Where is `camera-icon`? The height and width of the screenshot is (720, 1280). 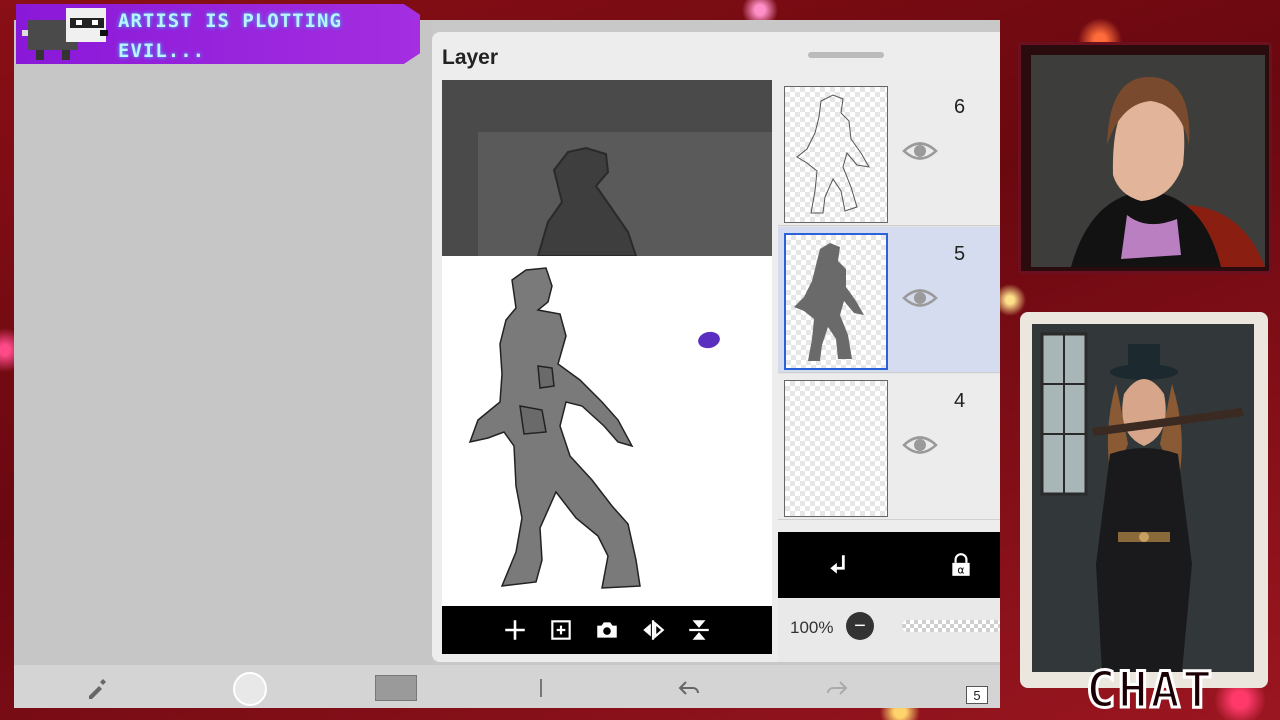 camera-icon is located at coordinates (607, 630).